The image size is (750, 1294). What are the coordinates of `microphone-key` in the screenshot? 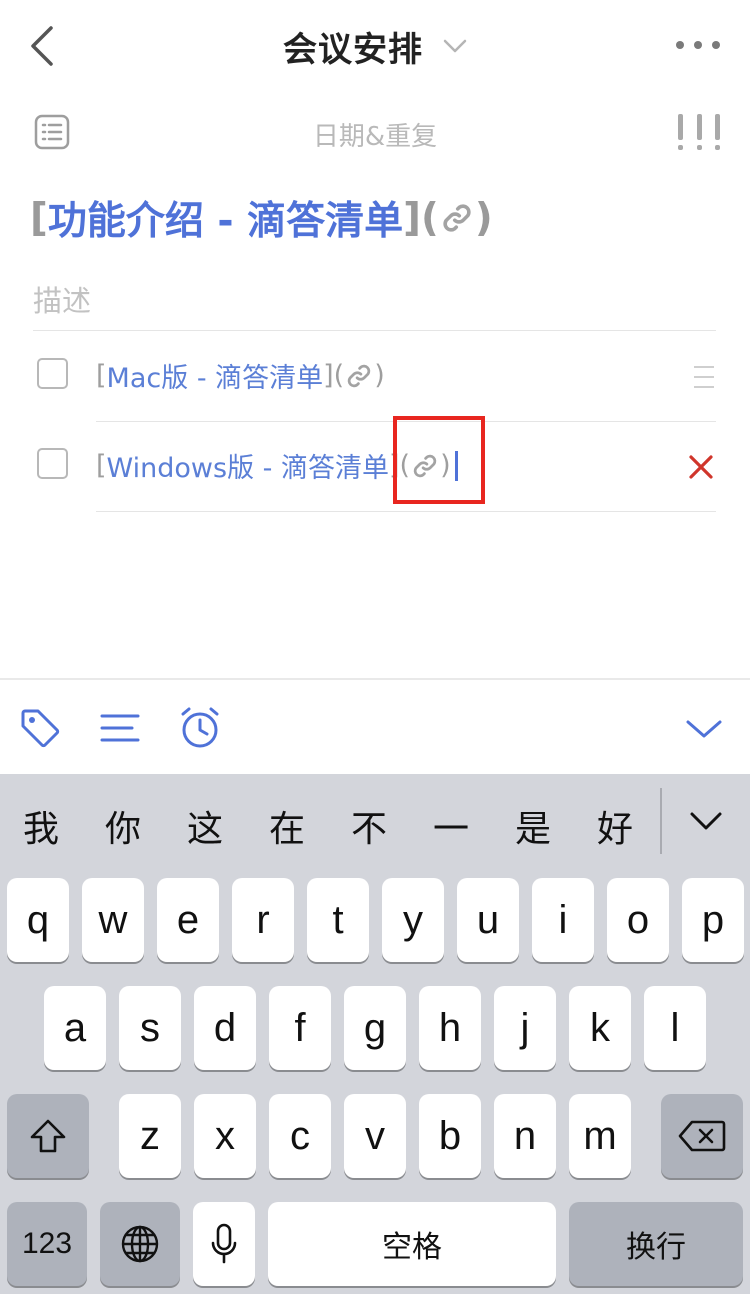 It's located at (224, 1244).